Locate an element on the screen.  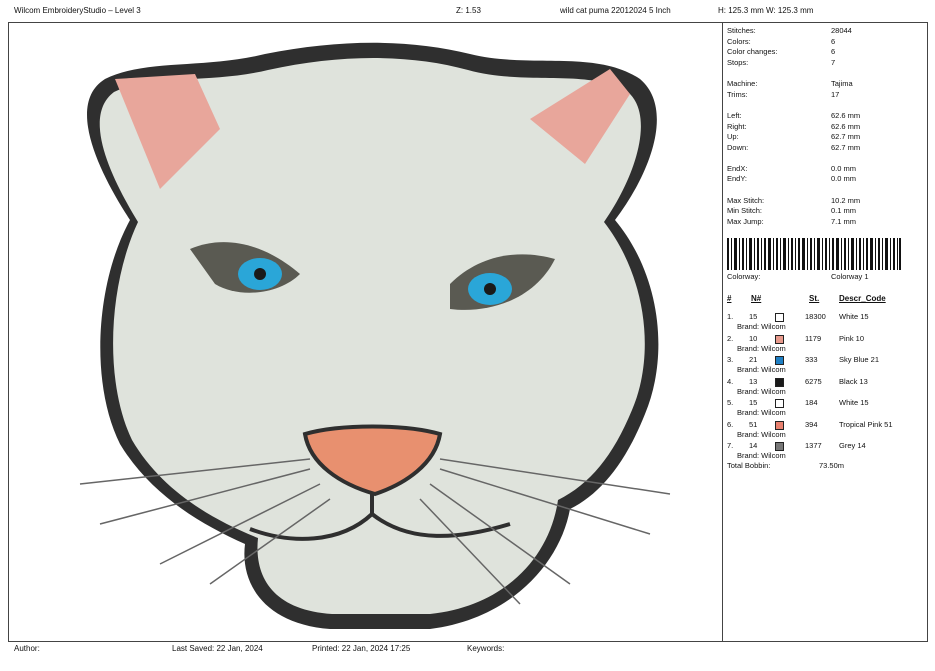
color-row-stitches: 184 is located at coordinates (811, 402).